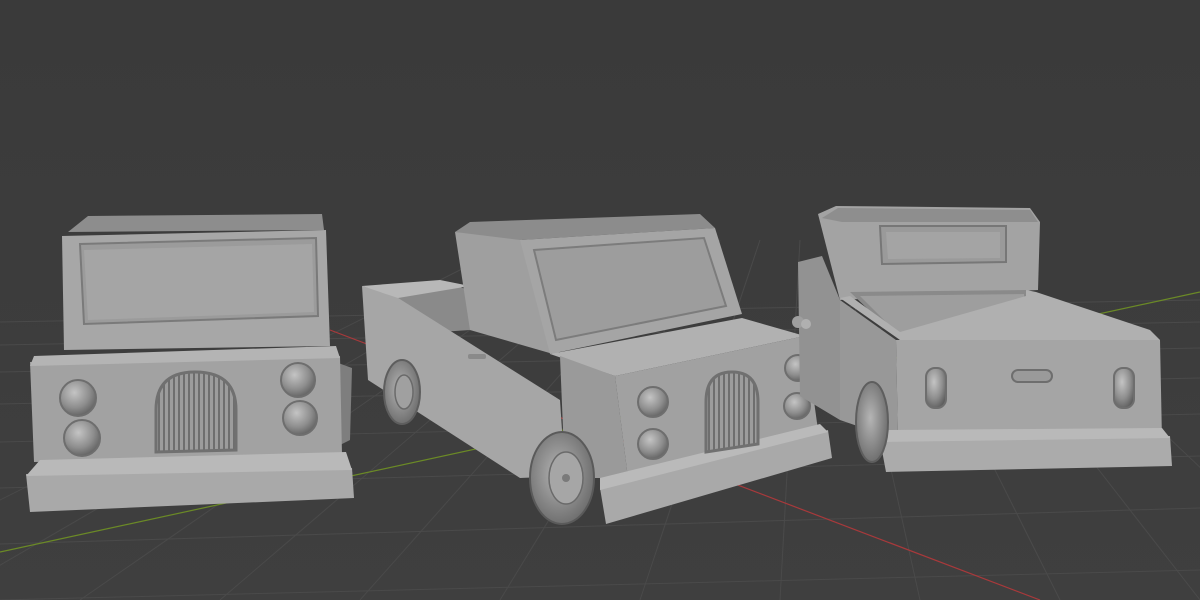 This screenshot has height=600, width=1200. Describe the element at coordinates (1032, 376) in the screenshot. I see `tailgate-handle` at that location.